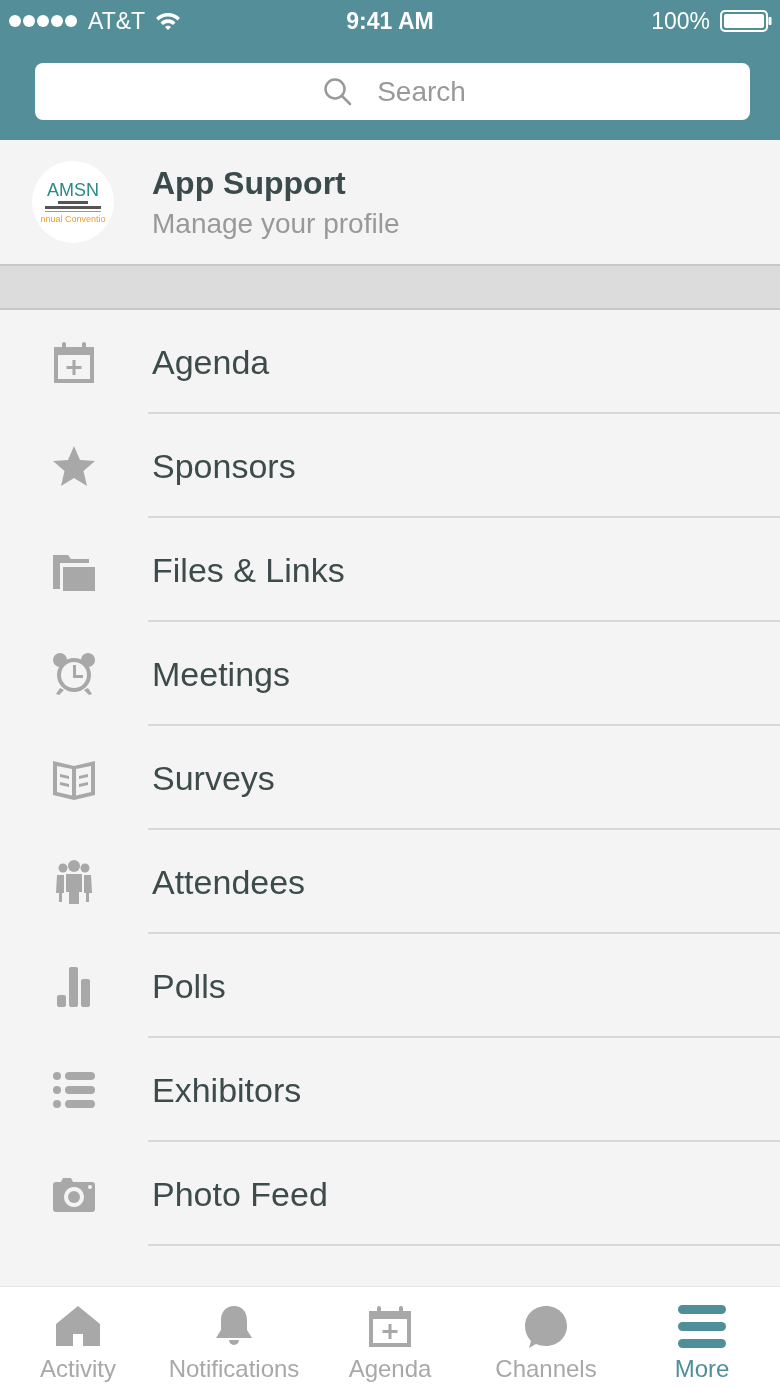  What do you see at coordinates (221, 674) in the screenshot?
I see `menu-item: Meetings` at bounding box center [221, 674].